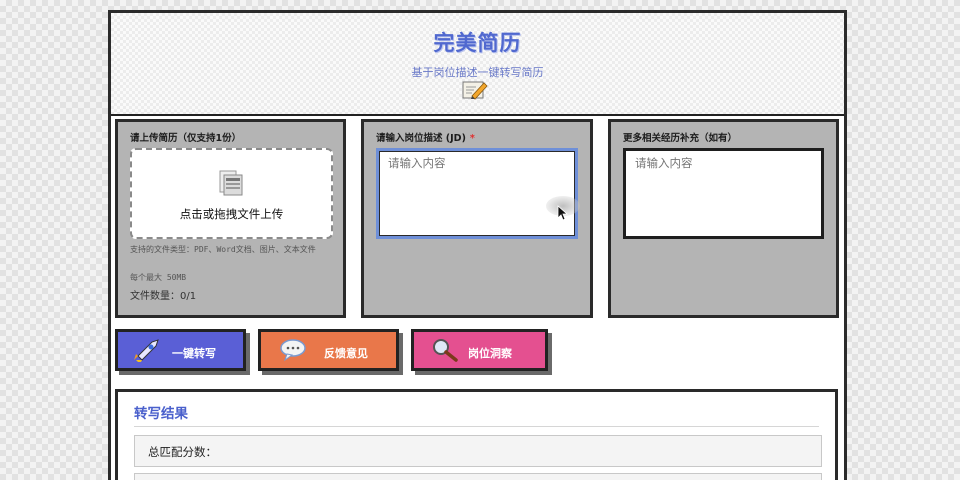 This screenshot has width=960, height=480. What do you see at coordinates (472, 138) in the screenshot?
I see `required-mark: *` at bounding box center [472, 138].